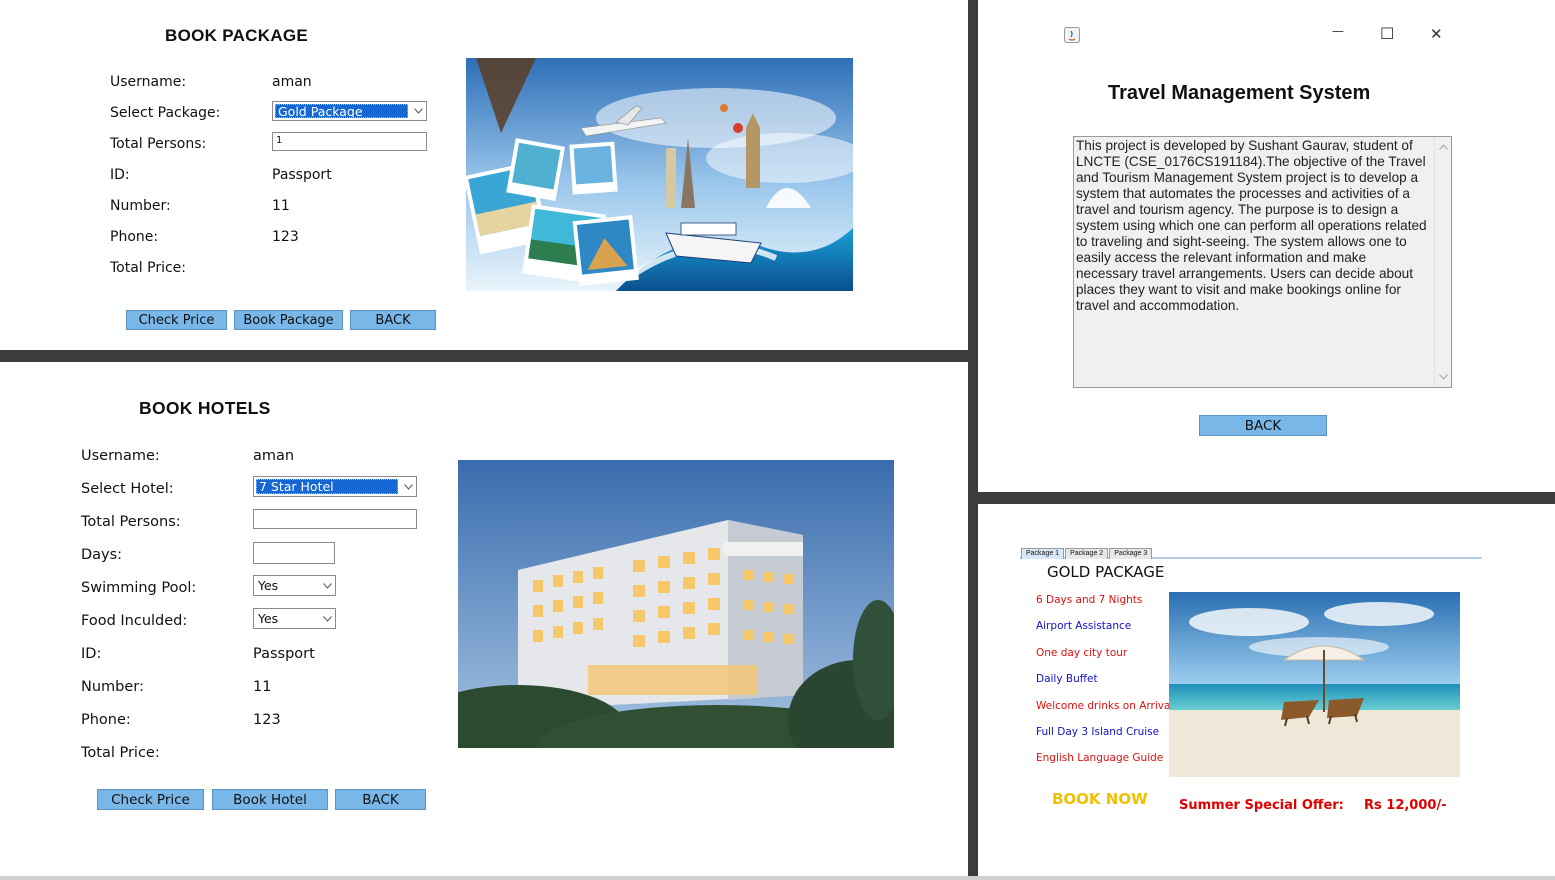  Describe the element at coordinates (1131, 553) in the screenshot. I see `tab-package-3: Package 3` at that location.